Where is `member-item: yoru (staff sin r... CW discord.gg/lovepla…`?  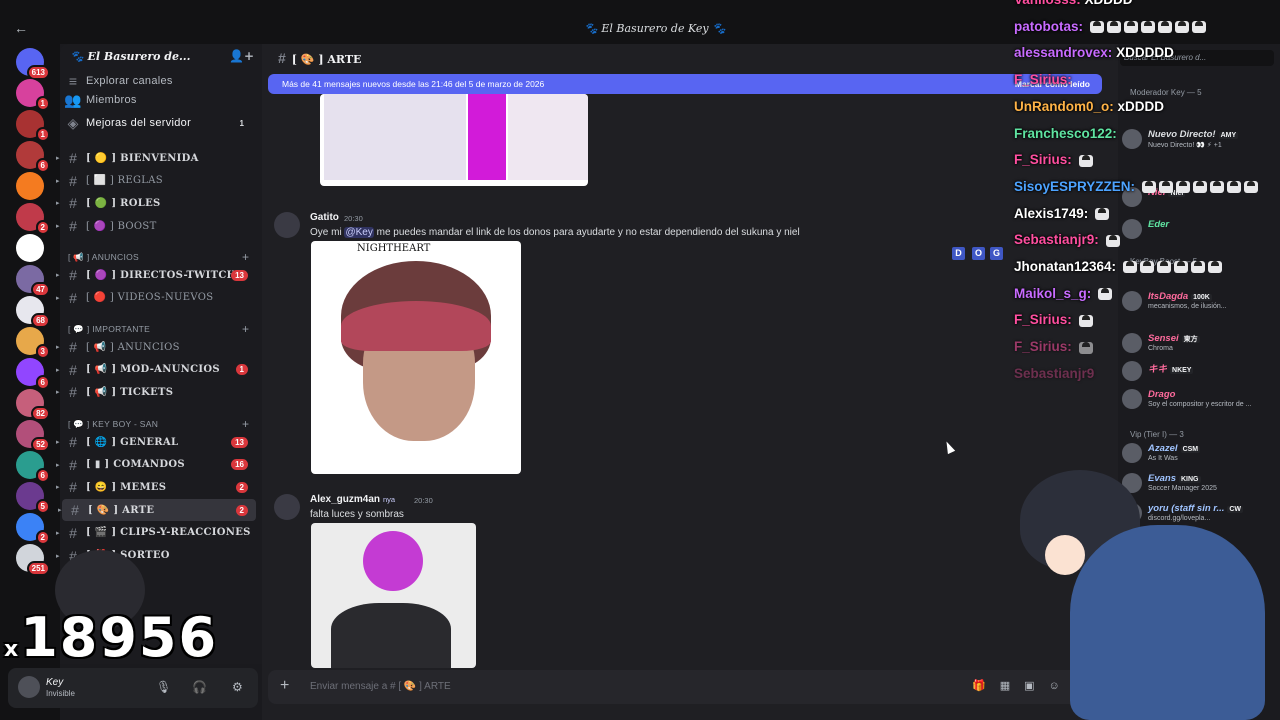
member-item: yoru (staff sin r... CW discord.gg/lovepla… is located at coordinates (1198, 513).